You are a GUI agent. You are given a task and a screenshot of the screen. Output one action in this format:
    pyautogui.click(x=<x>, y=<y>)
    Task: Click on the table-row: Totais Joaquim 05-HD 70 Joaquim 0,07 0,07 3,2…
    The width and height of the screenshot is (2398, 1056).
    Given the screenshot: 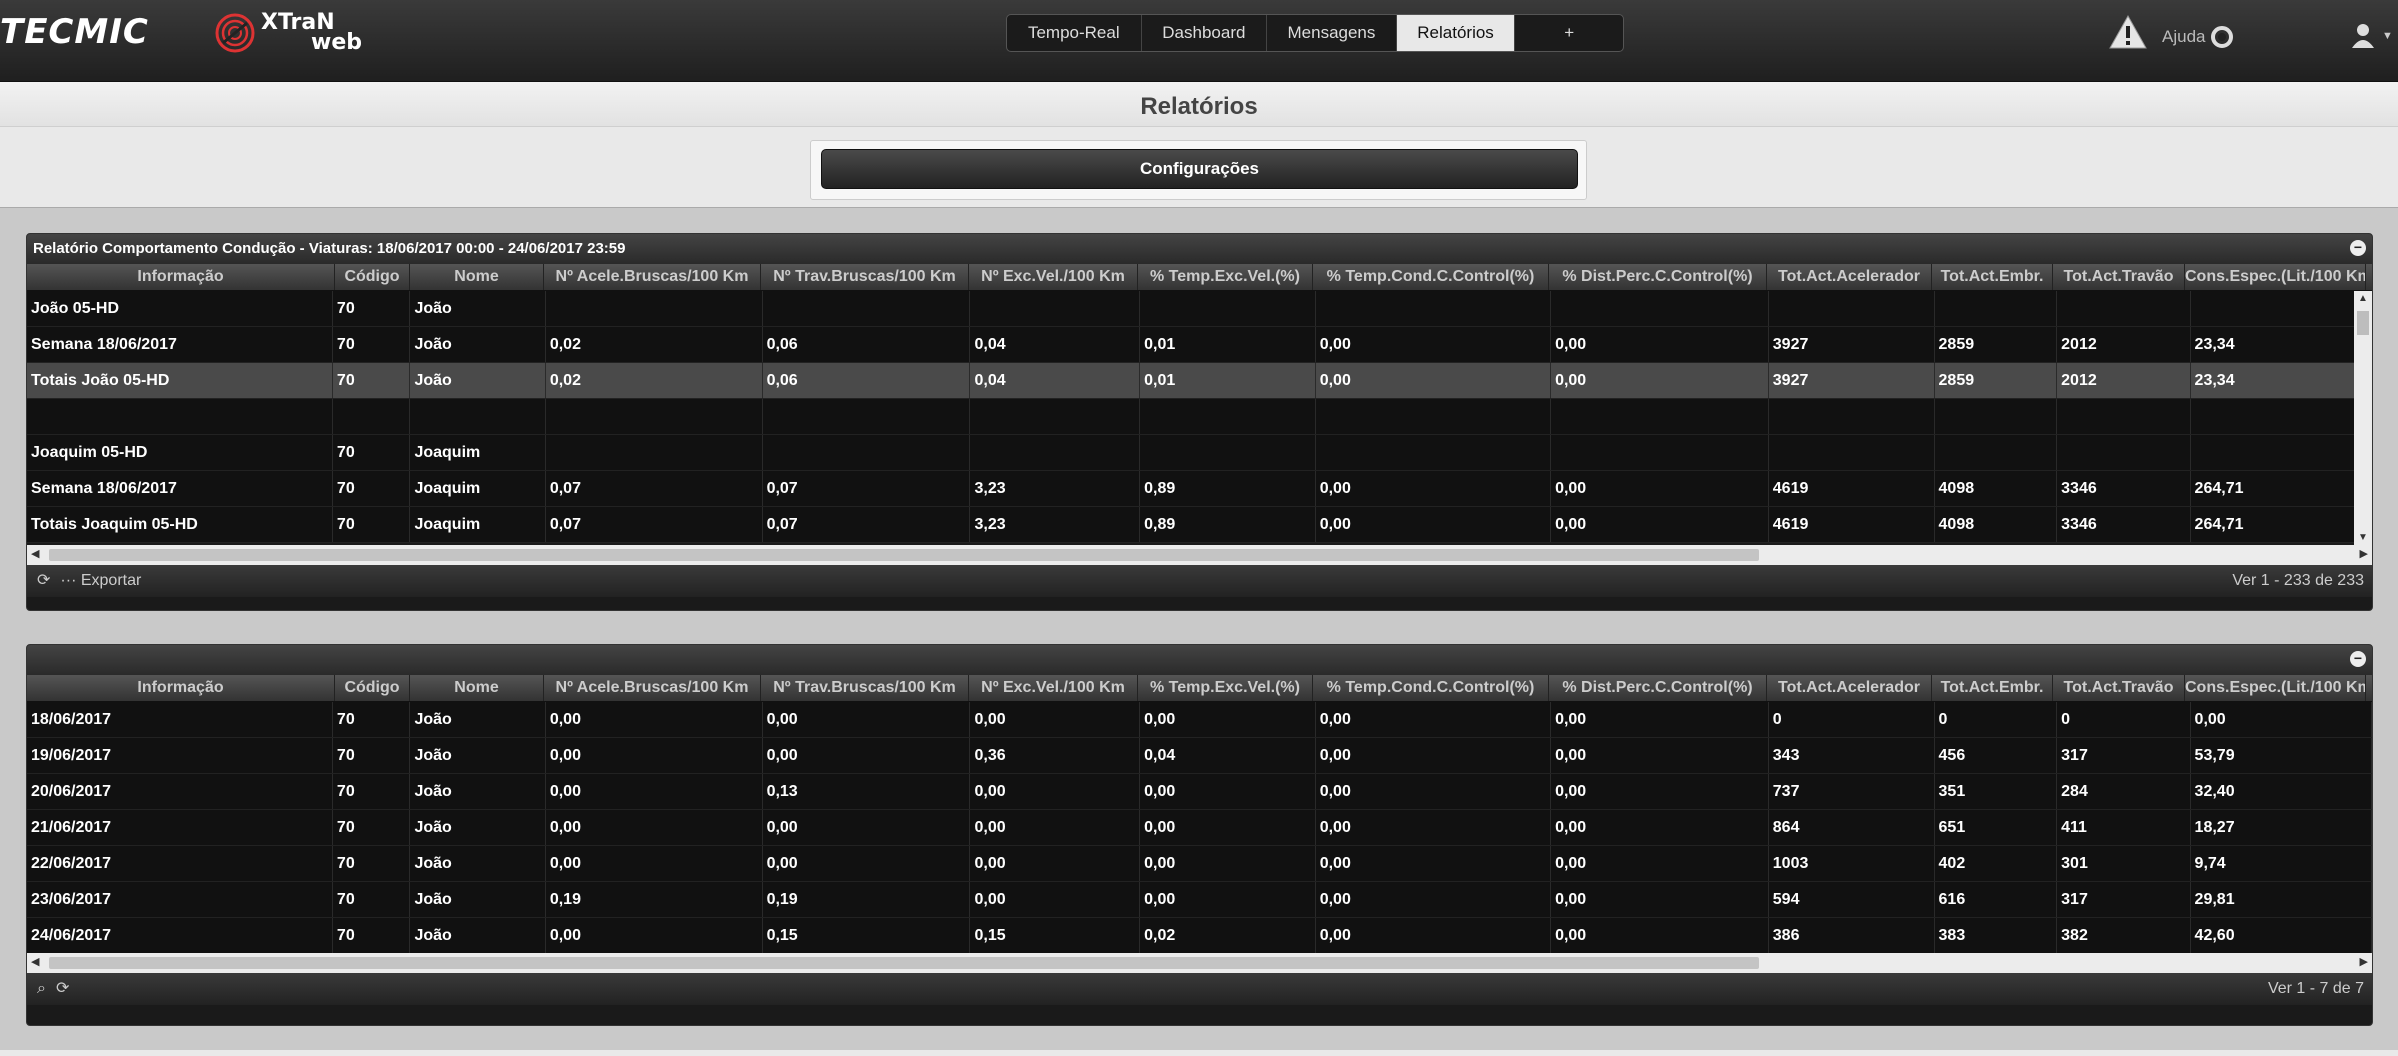 What is the action you would take?
    pyautogui.click(x=1199, y=525)
    